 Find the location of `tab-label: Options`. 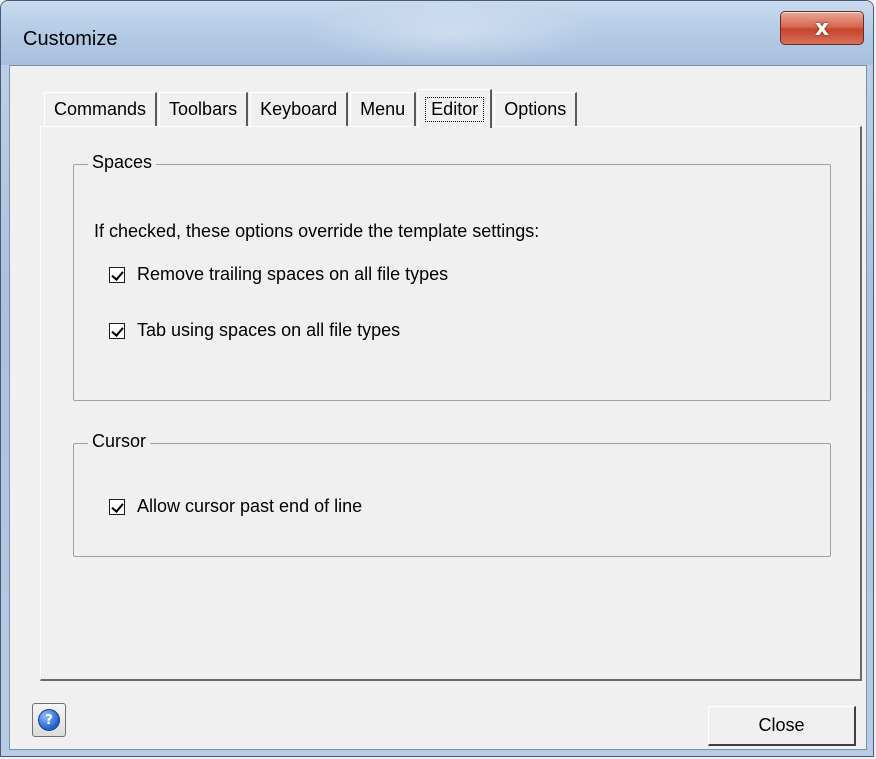

tab-label: Options is located at coordinates (535, 109).